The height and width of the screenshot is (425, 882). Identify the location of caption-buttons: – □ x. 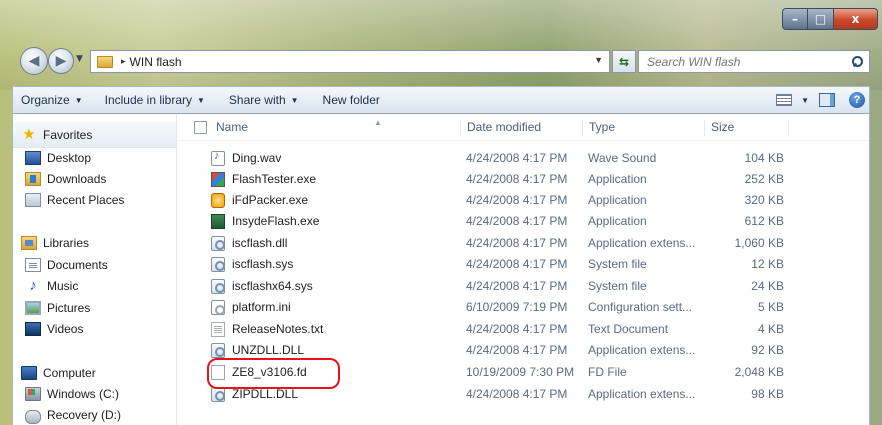
(830, 19).